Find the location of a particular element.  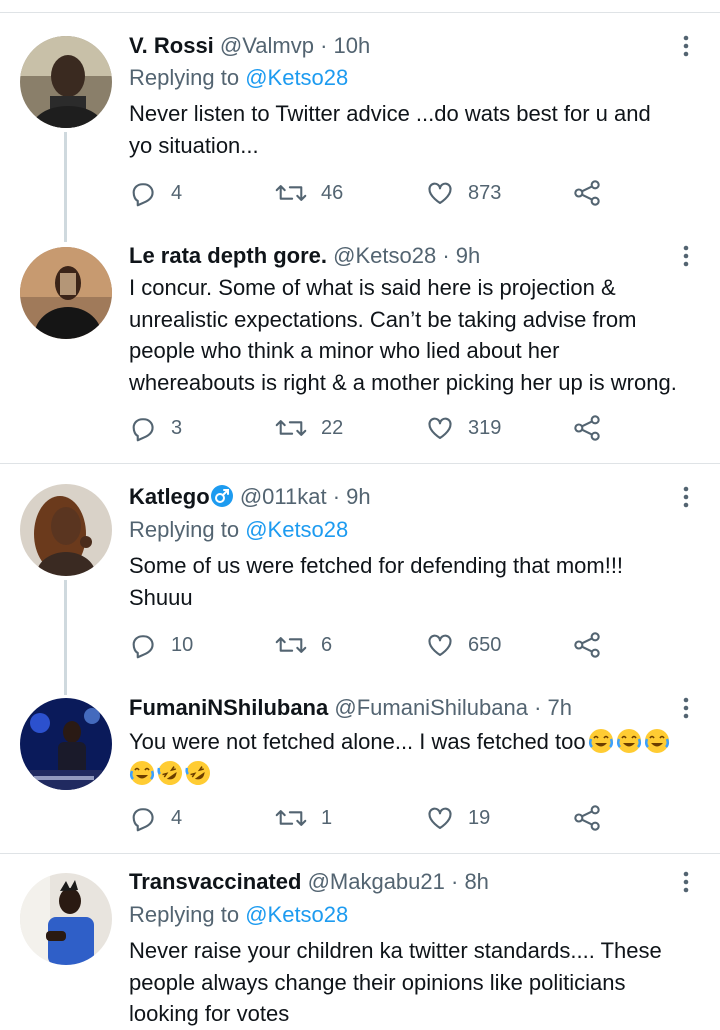

display-name: FumaniNShilubana is located at coordinates (228, 707).